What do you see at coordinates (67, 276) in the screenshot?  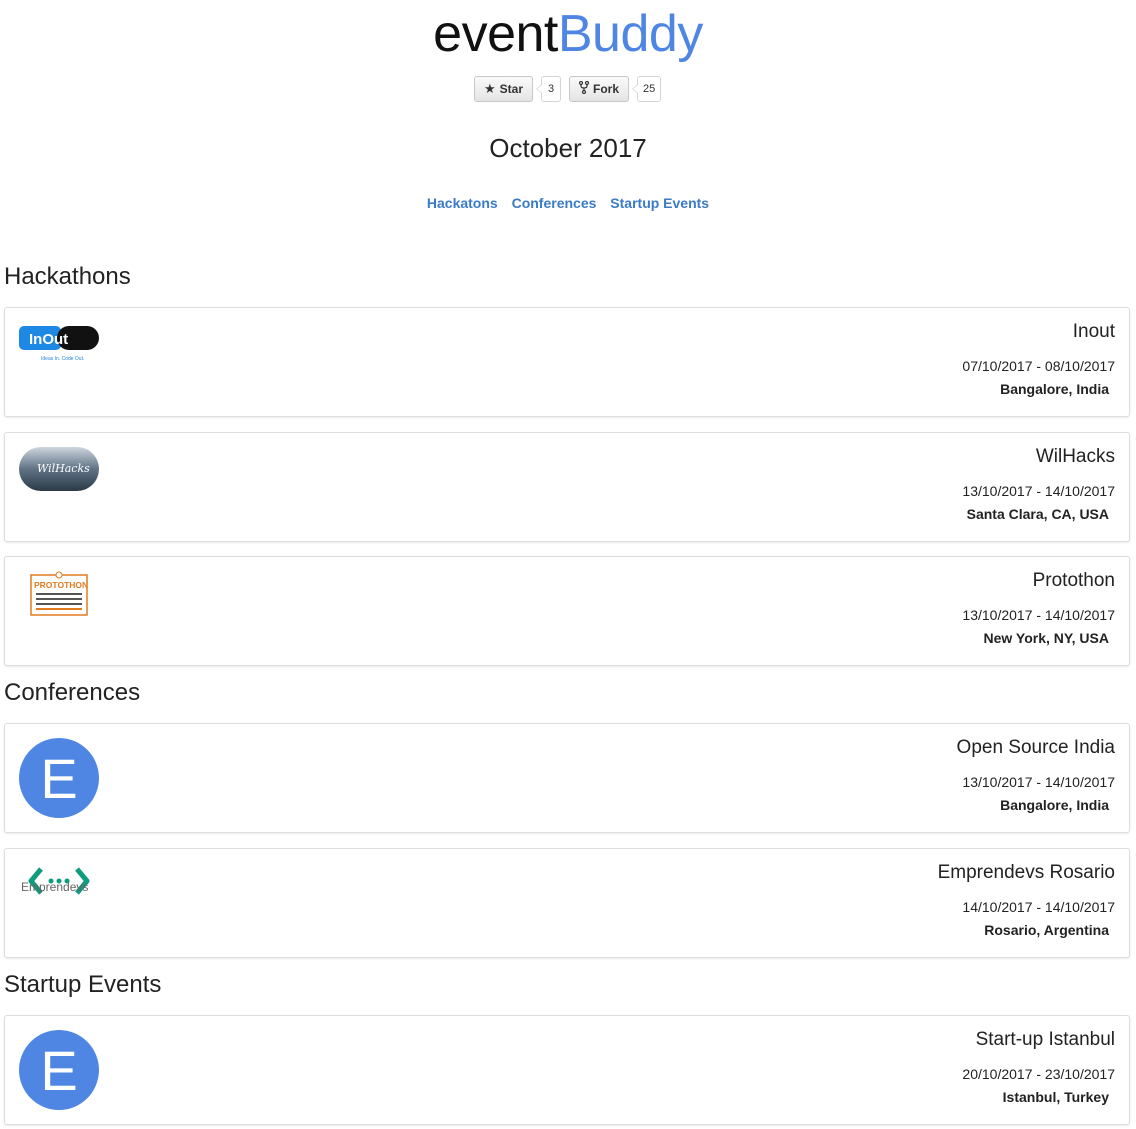 I see `section-title-hackathons: Hackathons` at bounding box center [67, 276].